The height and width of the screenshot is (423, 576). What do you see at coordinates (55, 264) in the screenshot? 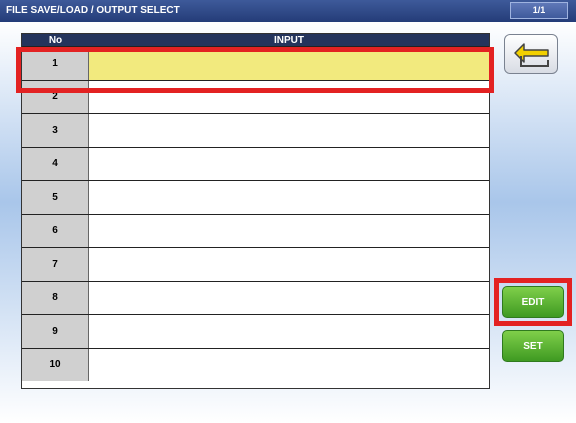
I see `row-number: 7` at bounding box center [55, 264].